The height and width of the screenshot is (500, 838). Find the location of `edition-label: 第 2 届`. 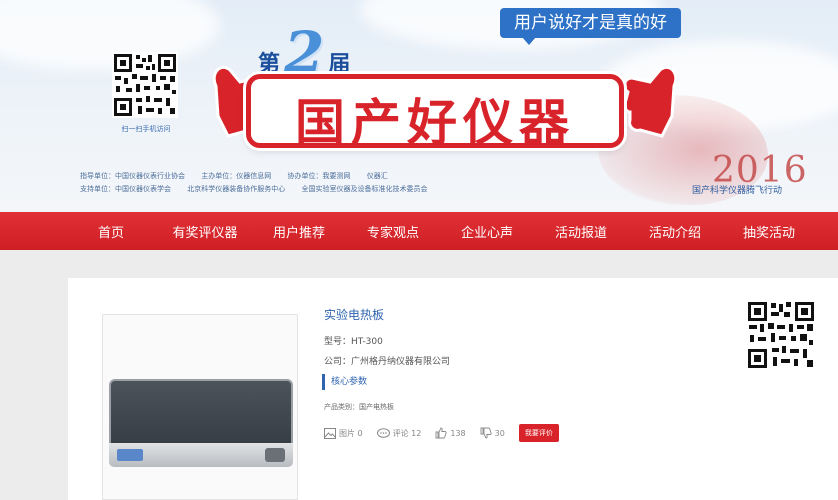

edition-label: 第 2 届 is located at coordinates (304, 53).